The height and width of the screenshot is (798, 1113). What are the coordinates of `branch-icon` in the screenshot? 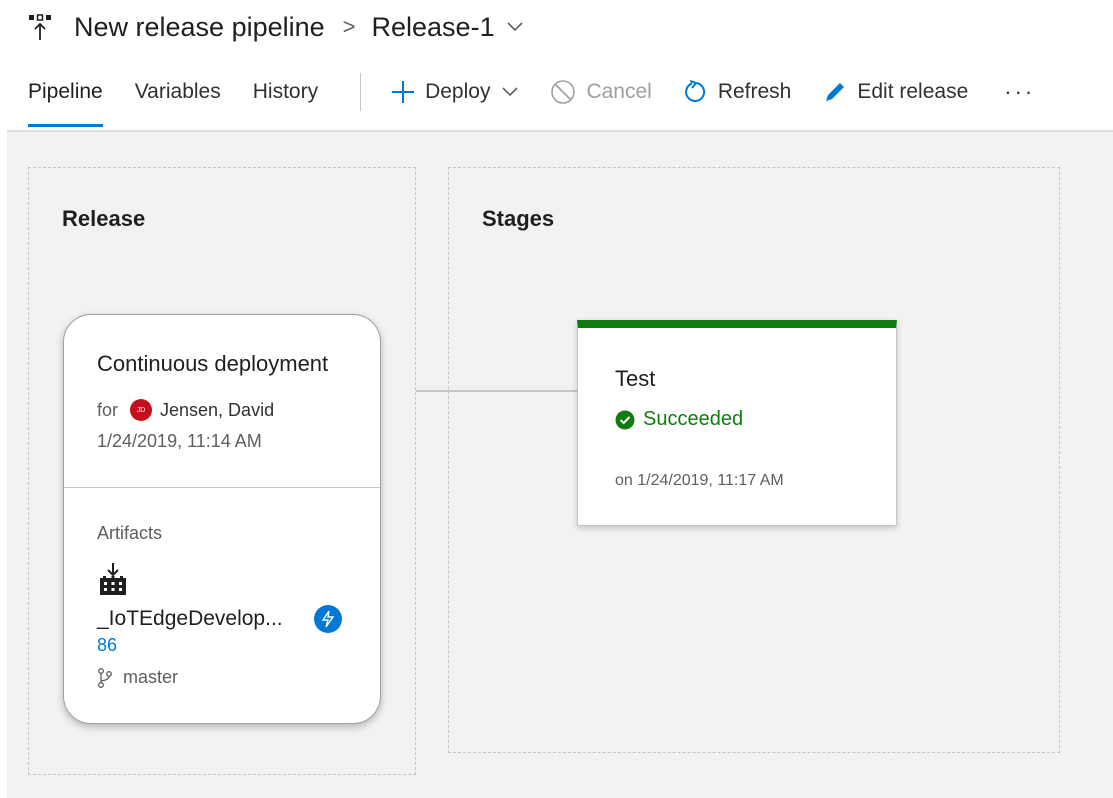 It's located at (105, 677).